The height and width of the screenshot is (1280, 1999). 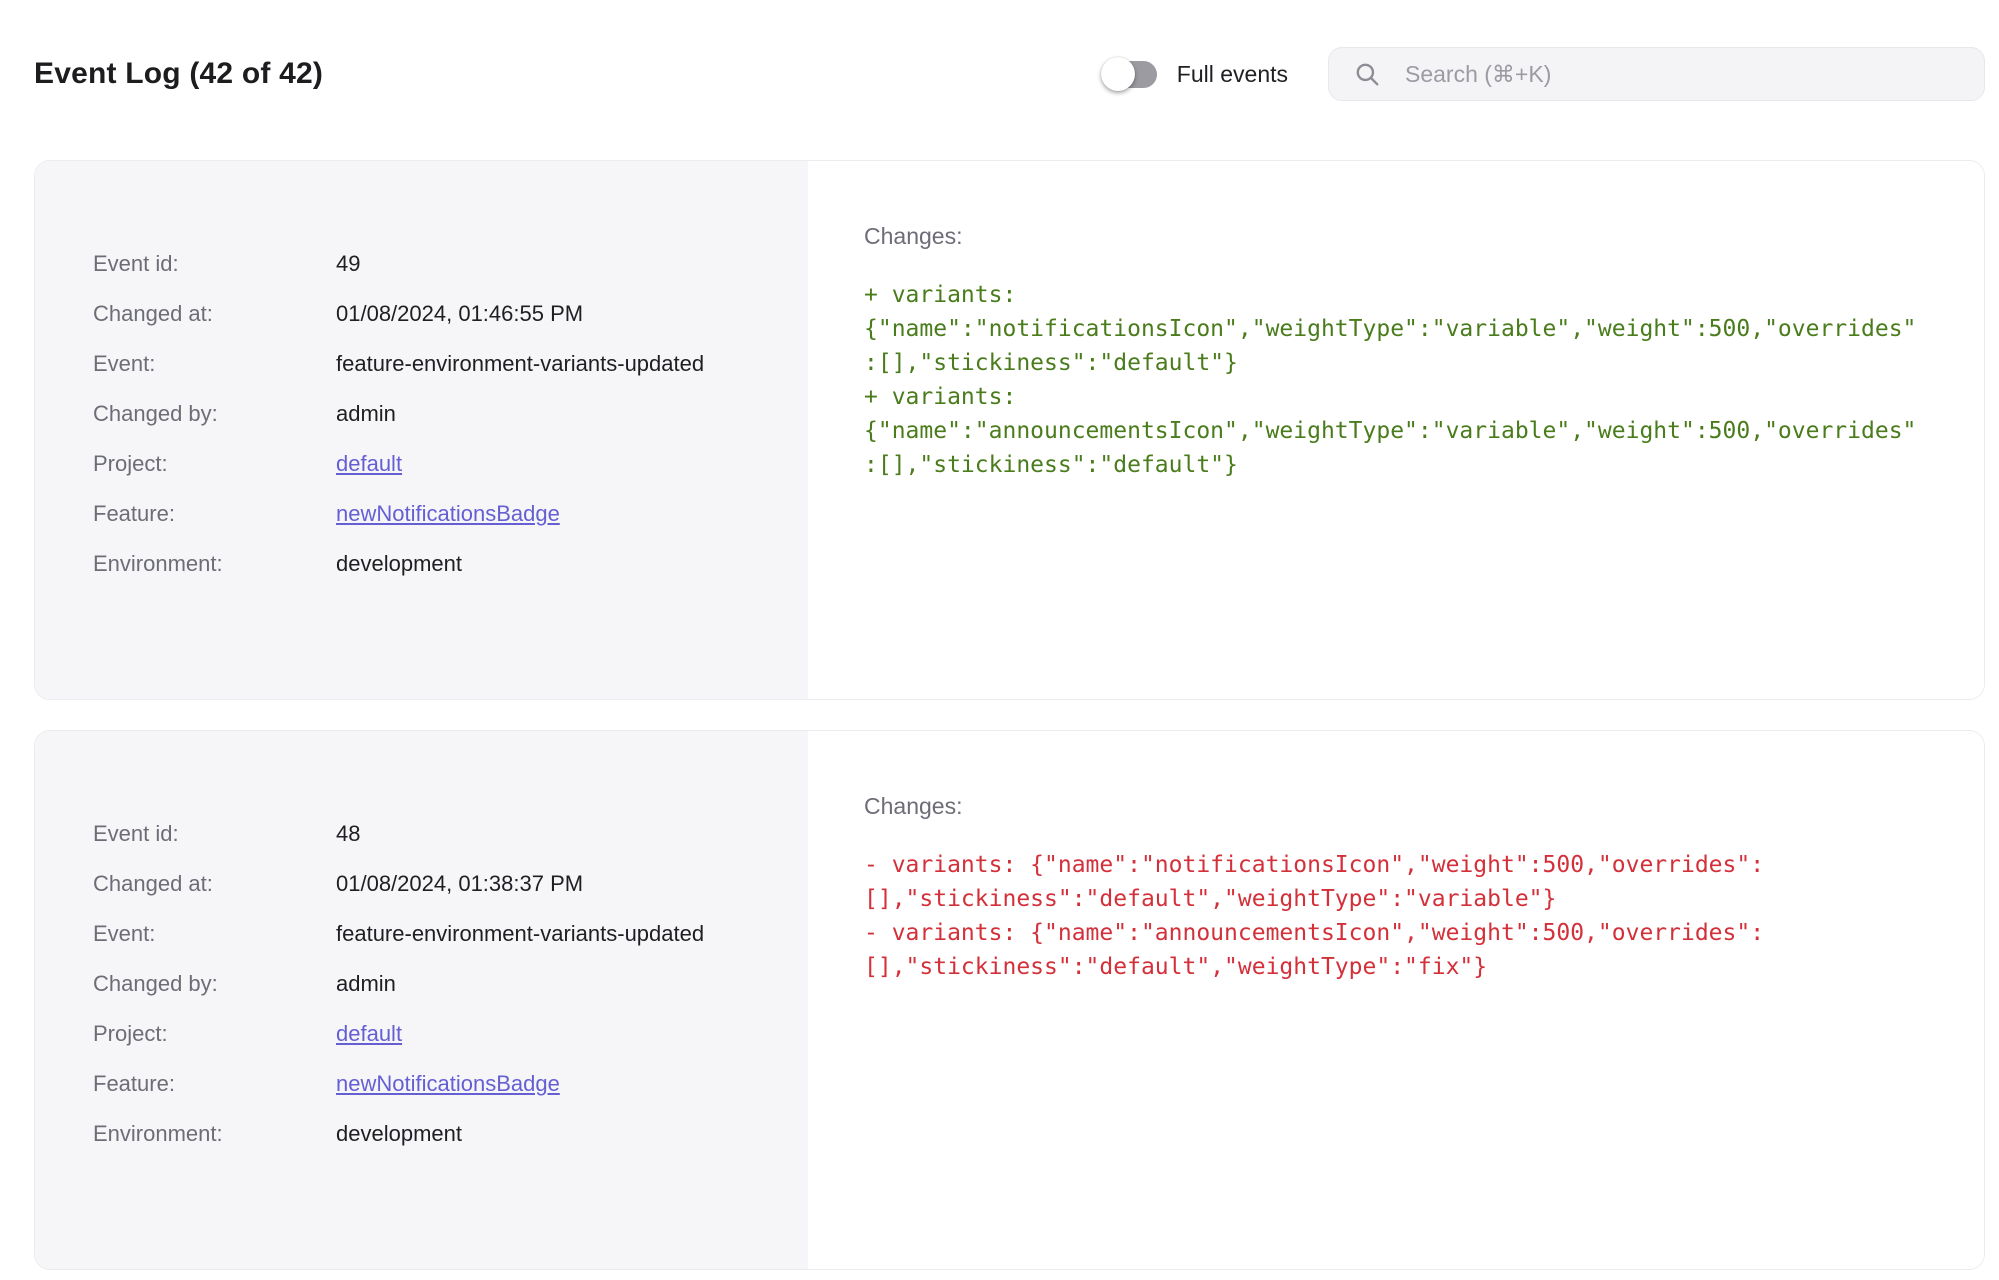 What do you see at coordinates (348, 833) in the screenshot?
I see `field-value: 48` at bounding box center [348, 833].